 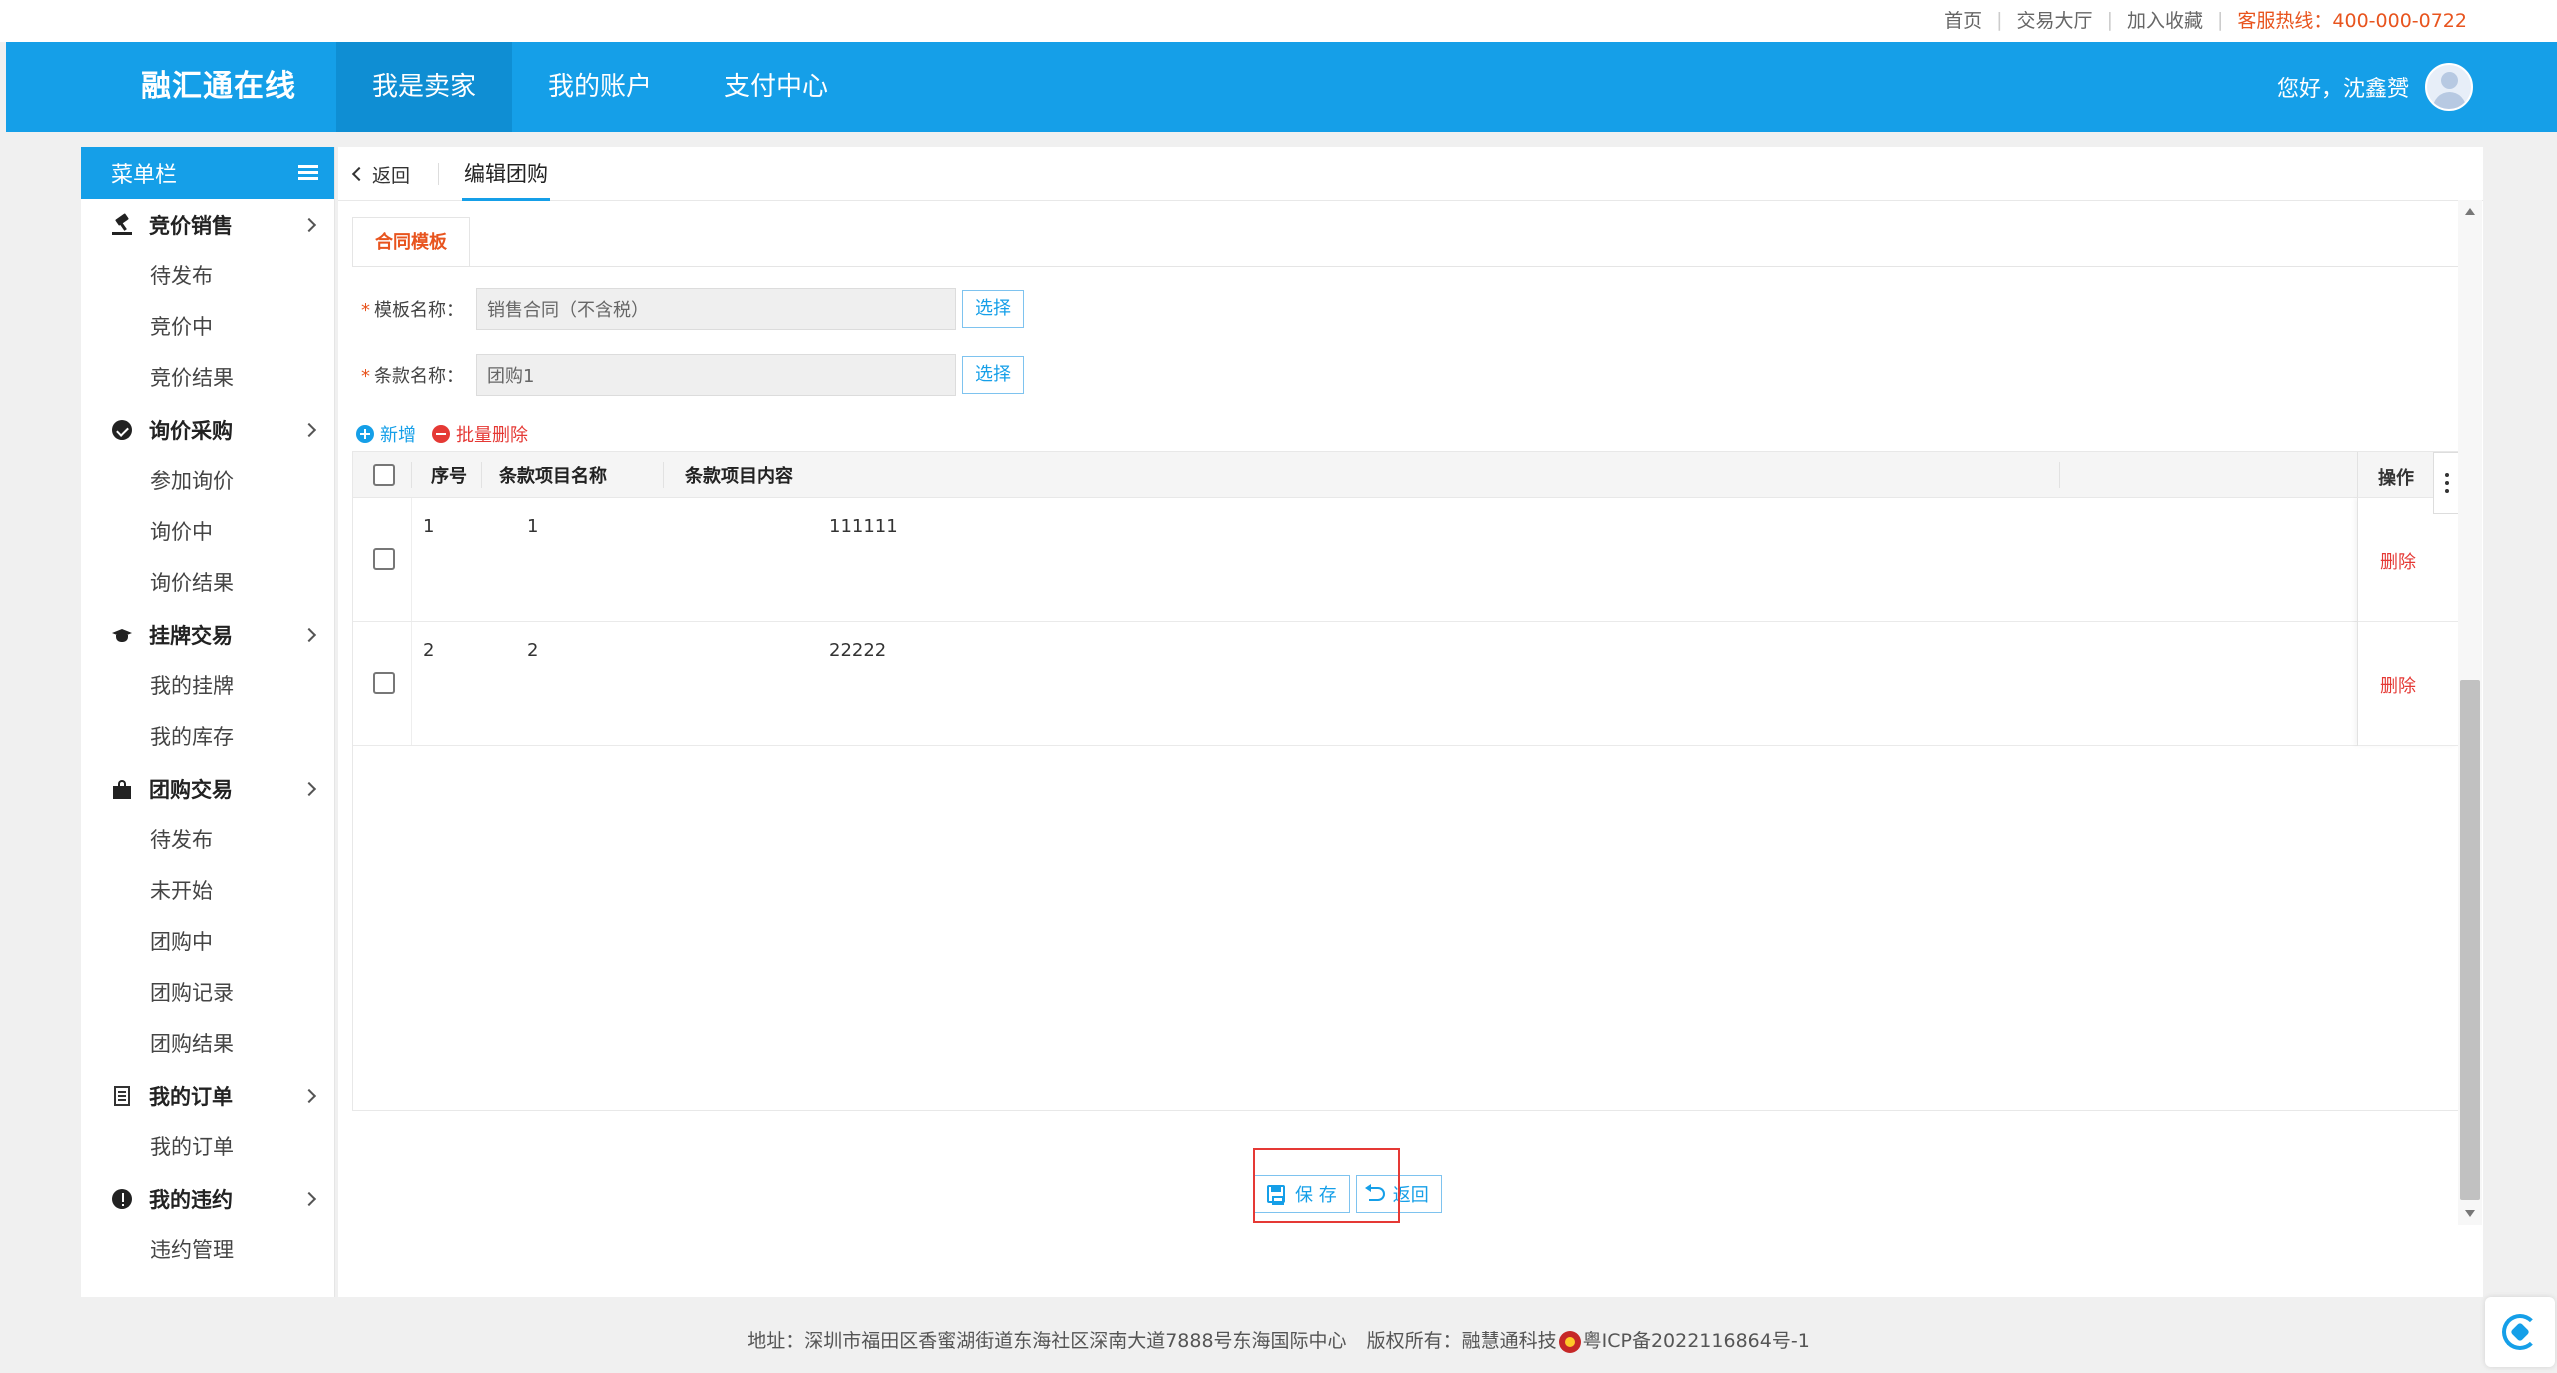 What do you see at coordinates (1410, 1195) in the screenshot?
I see `return-label: 返回` at bounding box center [1410, 1195].